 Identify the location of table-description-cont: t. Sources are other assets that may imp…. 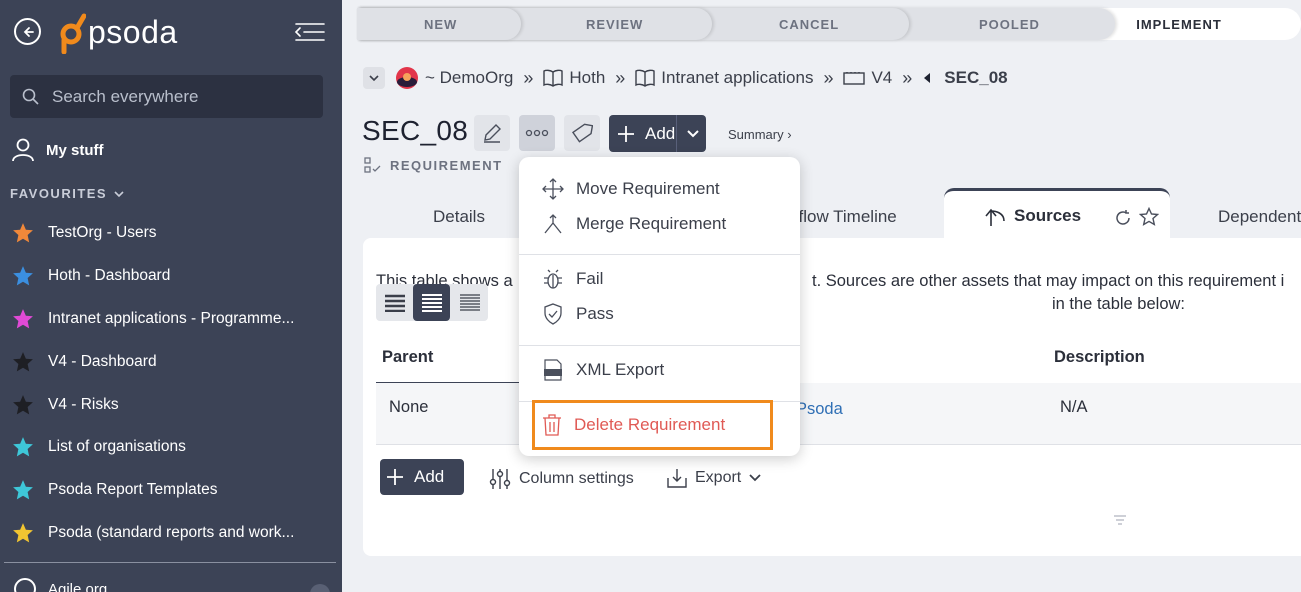
(1048, 281).